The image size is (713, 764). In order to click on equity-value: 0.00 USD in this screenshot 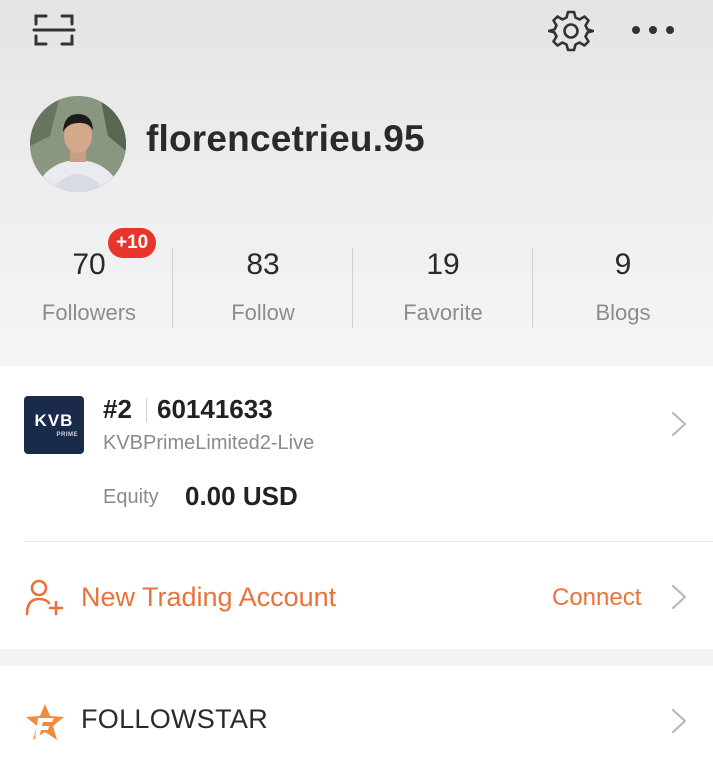, I will do `click(241, 496)`.